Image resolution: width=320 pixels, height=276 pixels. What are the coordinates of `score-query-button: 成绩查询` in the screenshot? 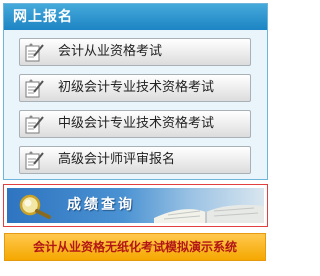 It's located at (135, 205).